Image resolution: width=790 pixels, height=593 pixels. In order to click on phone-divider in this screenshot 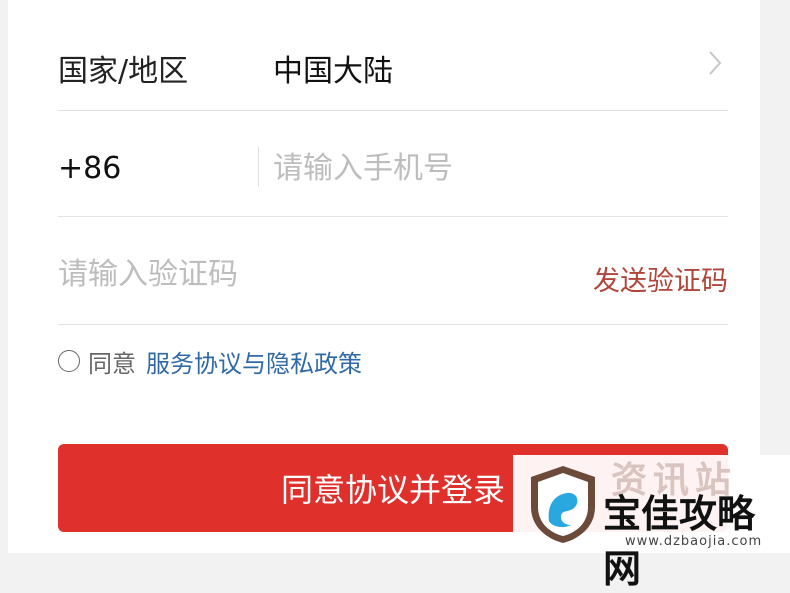, I will do `click(258, 167)`.